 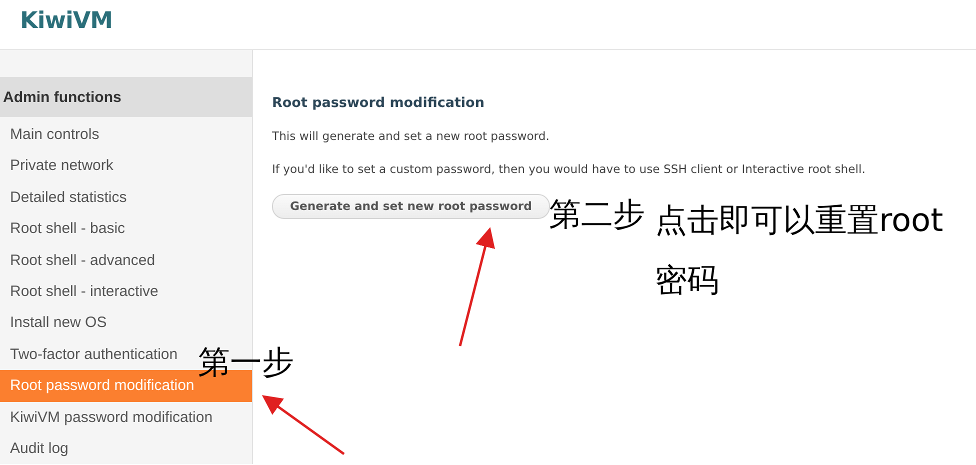 What do you see at coordinates (65, 229) in the screenshot?
I see `sidebar-item: Root shell - basic` at bounding box center [65, 229].